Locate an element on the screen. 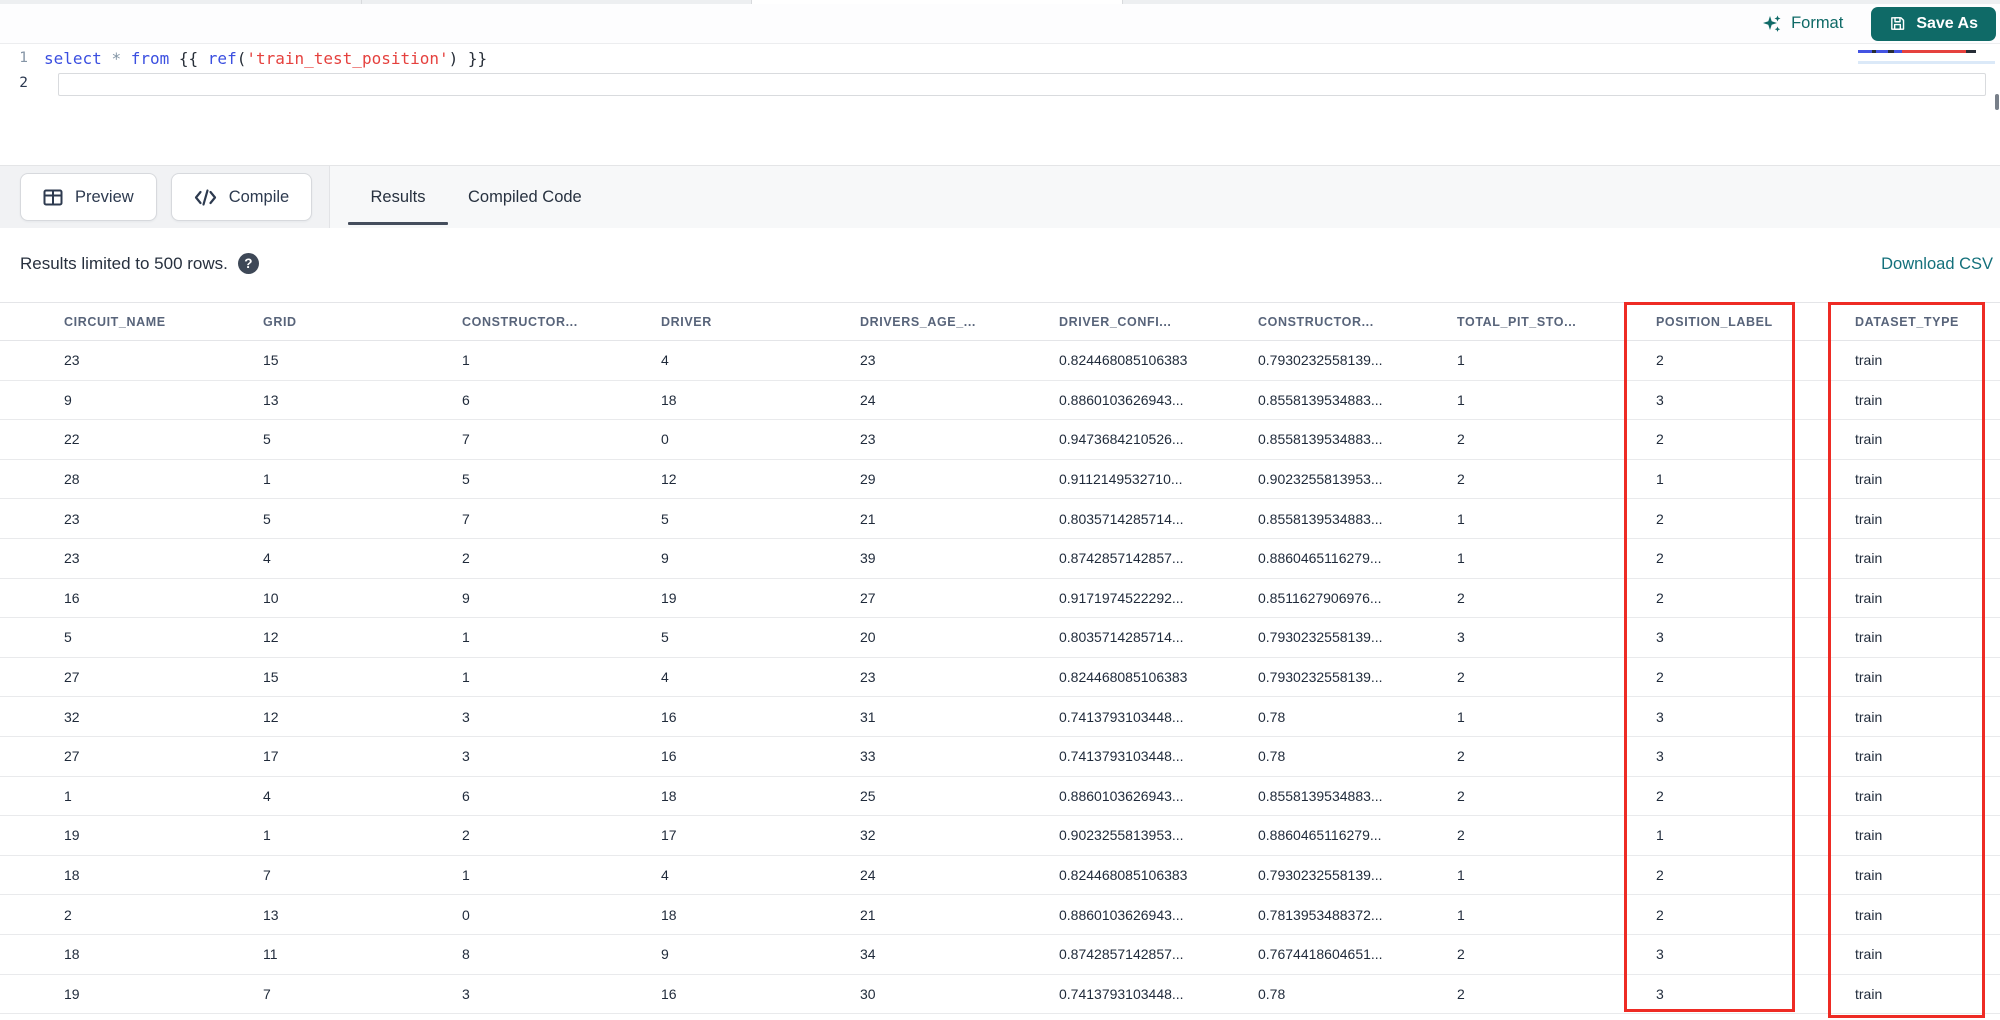 Image resolution: width=2000 pixels, height=1020 pixels. format-button: Format is located at coordinates (1802, 24).